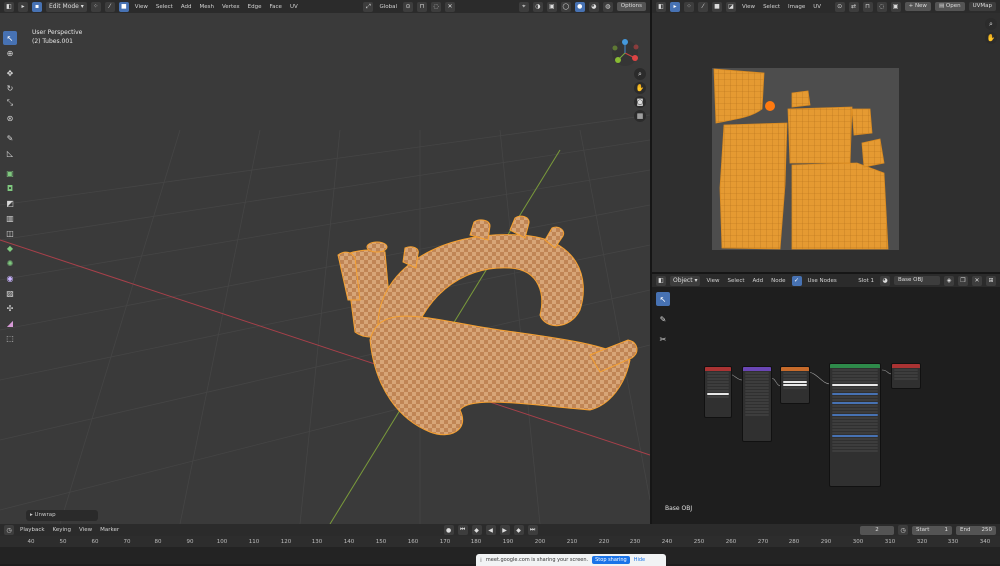 This screenshot has width=1000, height=566. I want to click on current-frame-field: 2, so click(877, 530).